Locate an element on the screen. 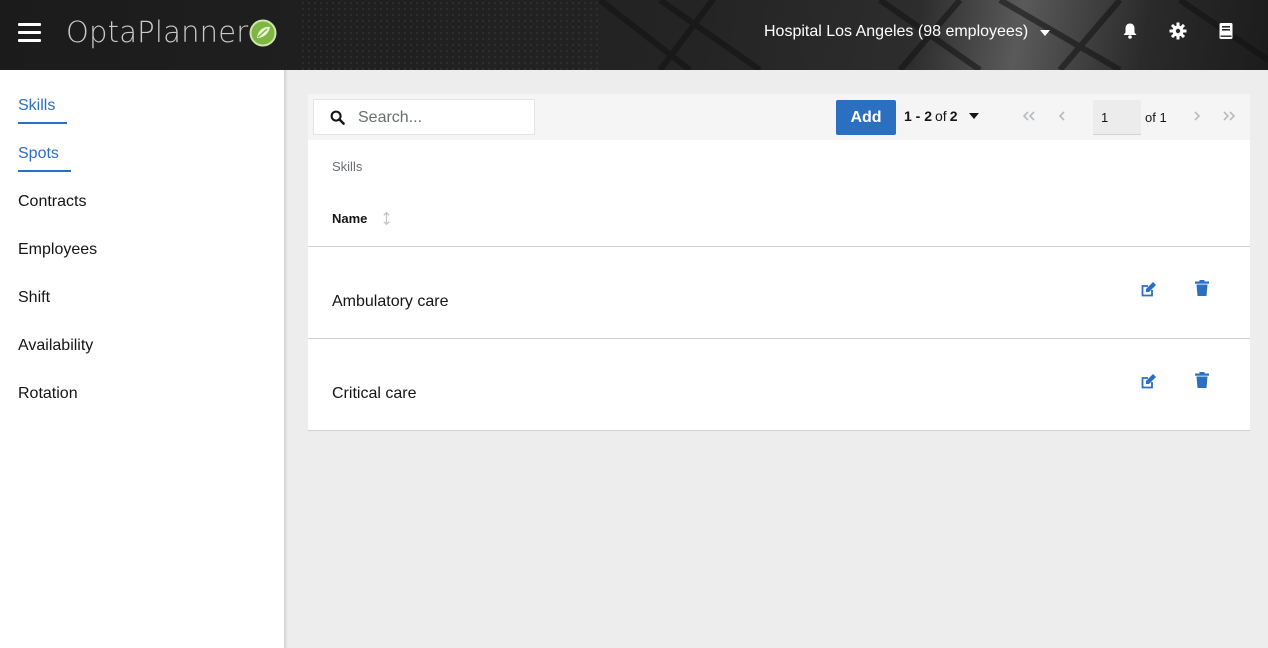 This screenshot has height=648, width=1268. previous-page-icon is located at coordinates (1062, 116).